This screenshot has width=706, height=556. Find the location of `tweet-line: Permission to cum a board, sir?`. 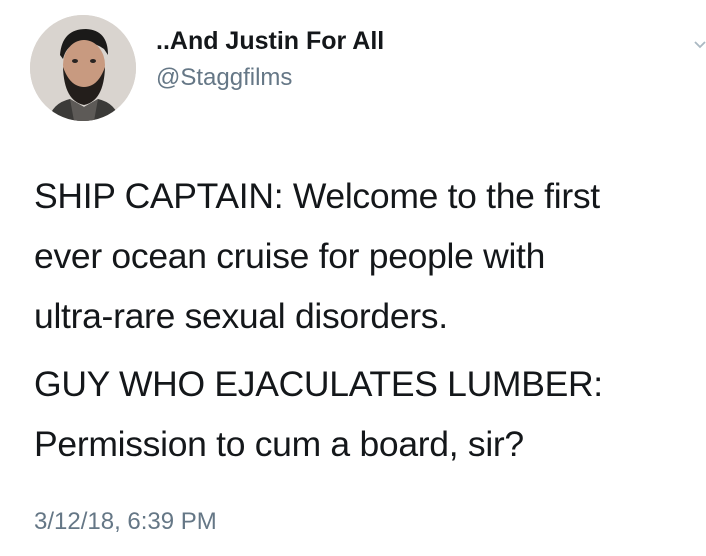

tweet-line: Permission to cum a board, sir? is located at coordinates (279, 444).